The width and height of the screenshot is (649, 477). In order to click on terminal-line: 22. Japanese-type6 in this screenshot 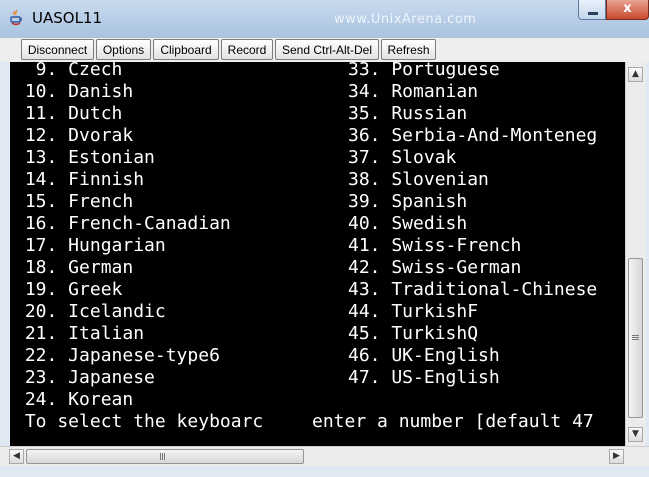, I will do `click(117, 355)`.